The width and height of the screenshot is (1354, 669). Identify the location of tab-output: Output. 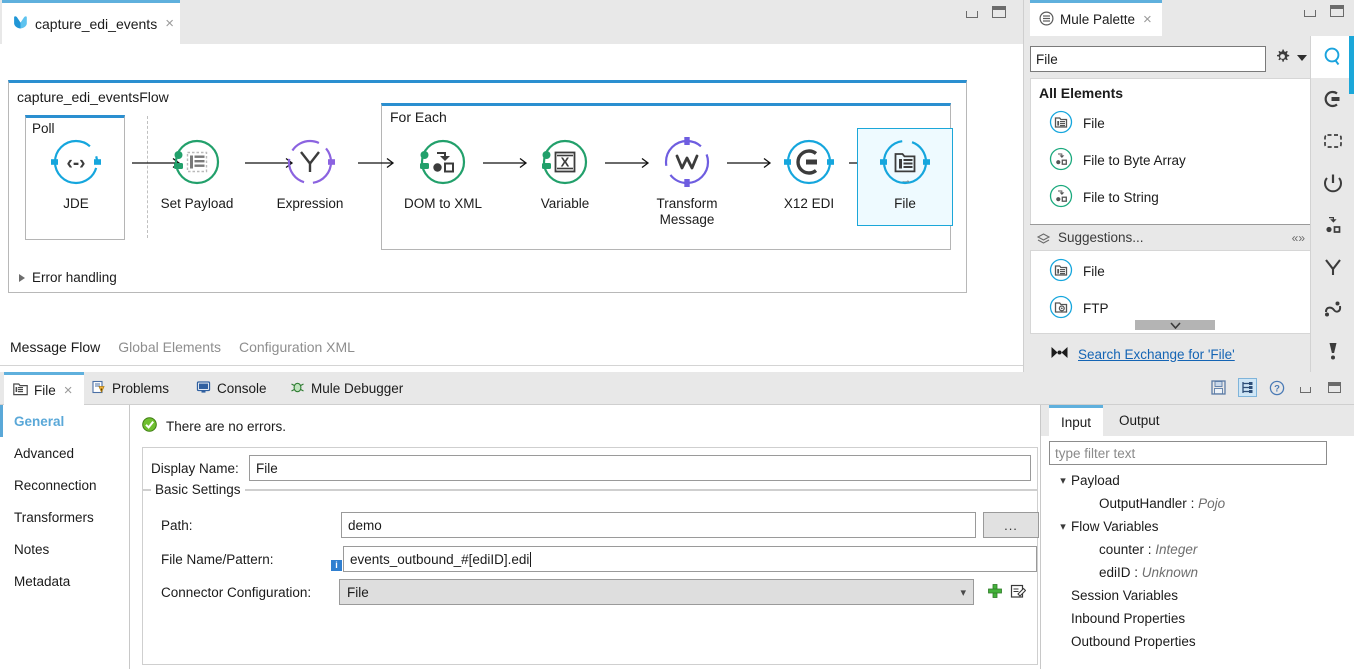
(1139, 420).